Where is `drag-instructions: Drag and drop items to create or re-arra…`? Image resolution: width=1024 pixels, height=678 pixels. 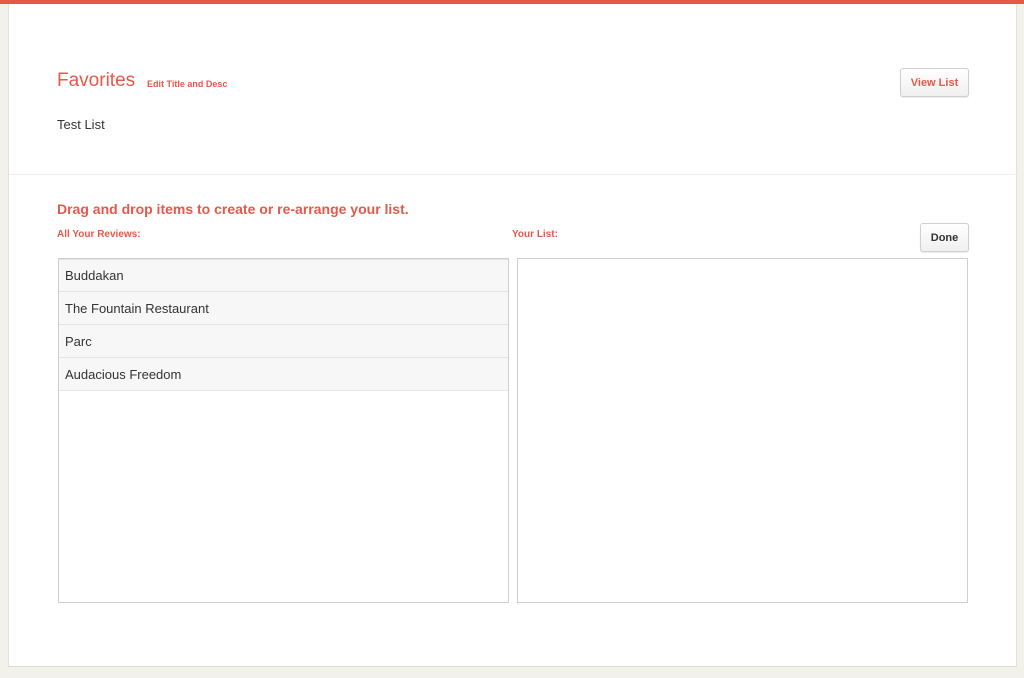 drag-instructions: Drag and drop items to create or re-arra… is located at coordinates (233, 209).